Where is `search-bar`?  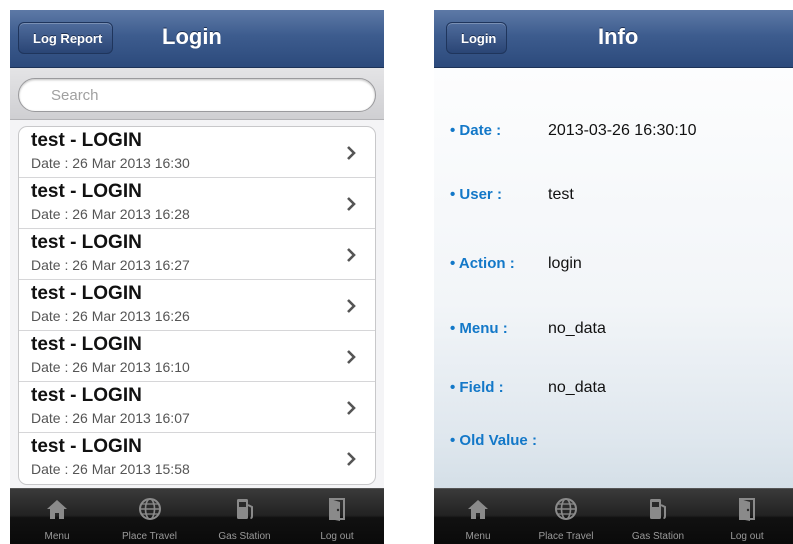 search-bar is located at coordinates (197, 94).